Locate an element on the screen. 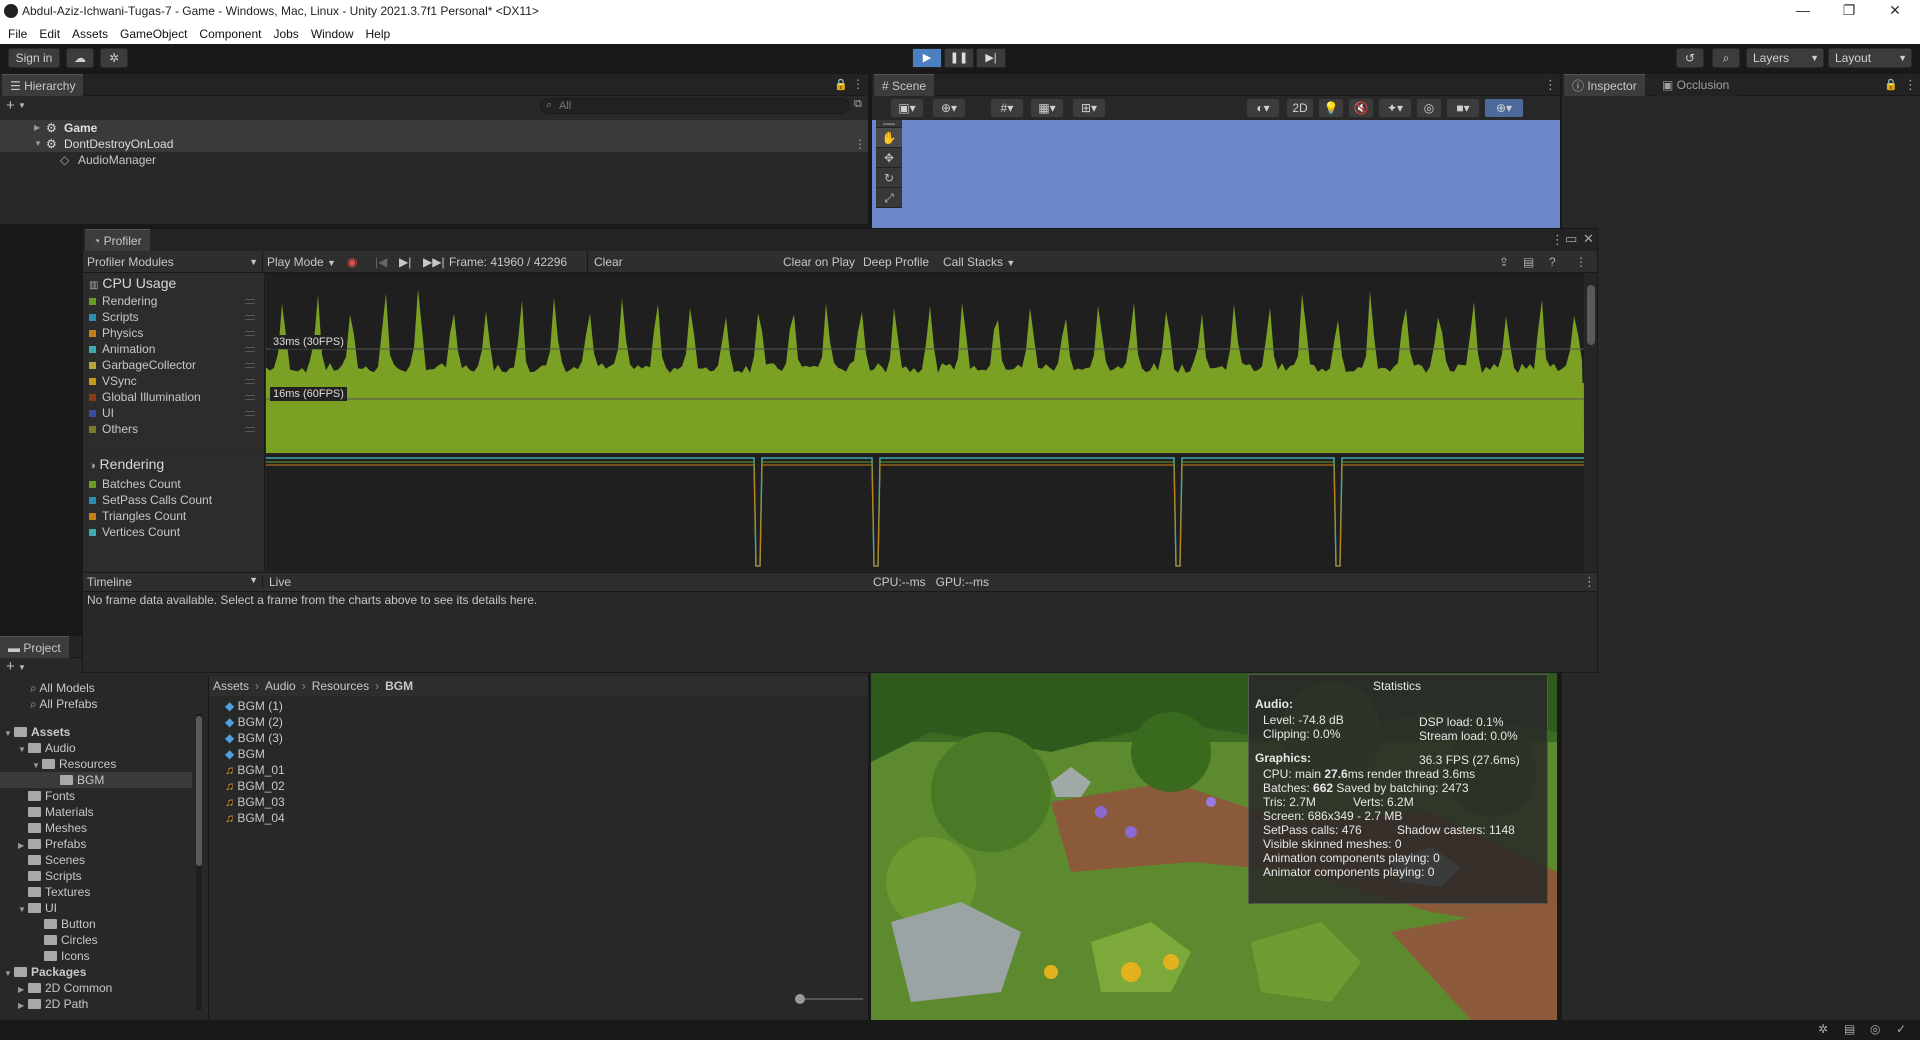 The image size is (1920, 1040). scale-tool-icon: ⤢ is located at coordinates (889, 198).